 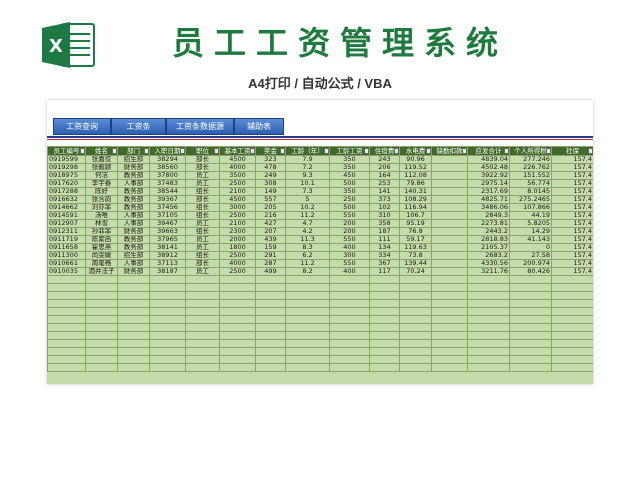 What do you see at coordinates (101, 255) in the screenshot?
I see `table-cell: 尚雯婕` at bounding box center [101, 255].